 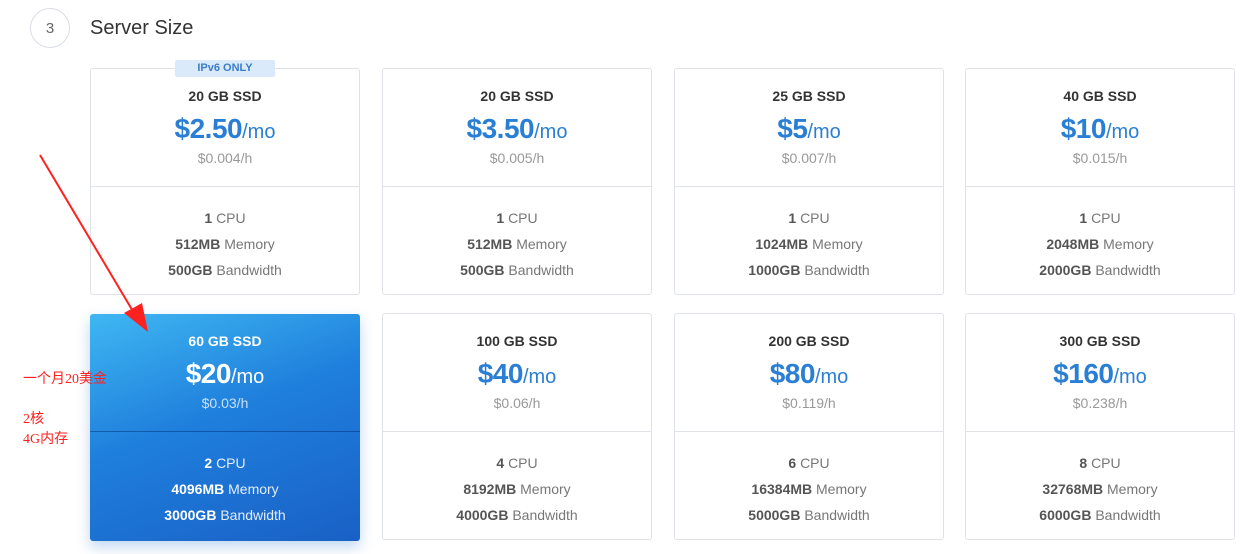 What do you see at coordinates (190, 515) in the screenshot?
I see `spec-bandwidth-value: 3000GB` at bounding box center [190, 515].